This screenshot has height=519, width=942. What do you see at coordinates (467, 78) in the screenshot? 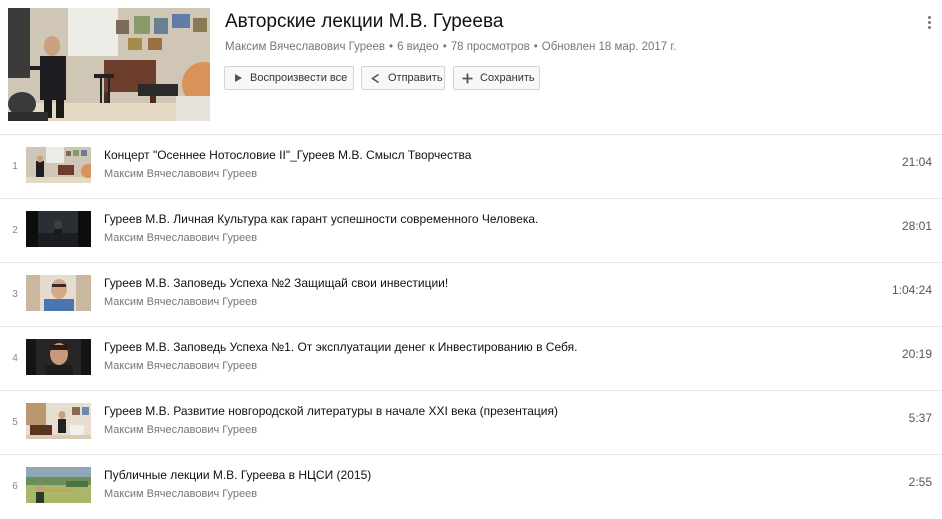
I see `plus-icon` at bounding box center [467, 78].